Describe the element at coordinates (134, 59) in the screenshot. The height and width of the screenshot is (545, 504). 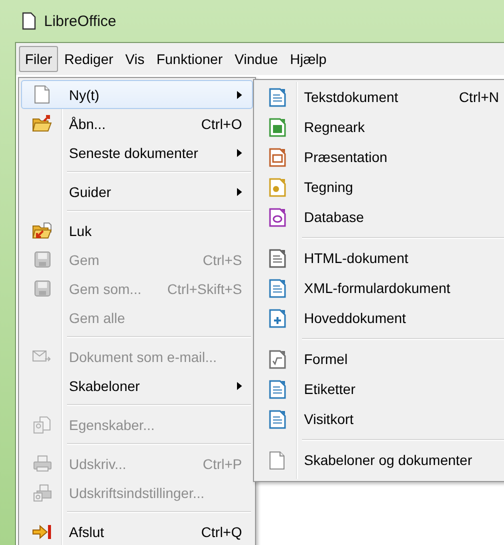
I see `menu-bar-item: Vis` at that location.